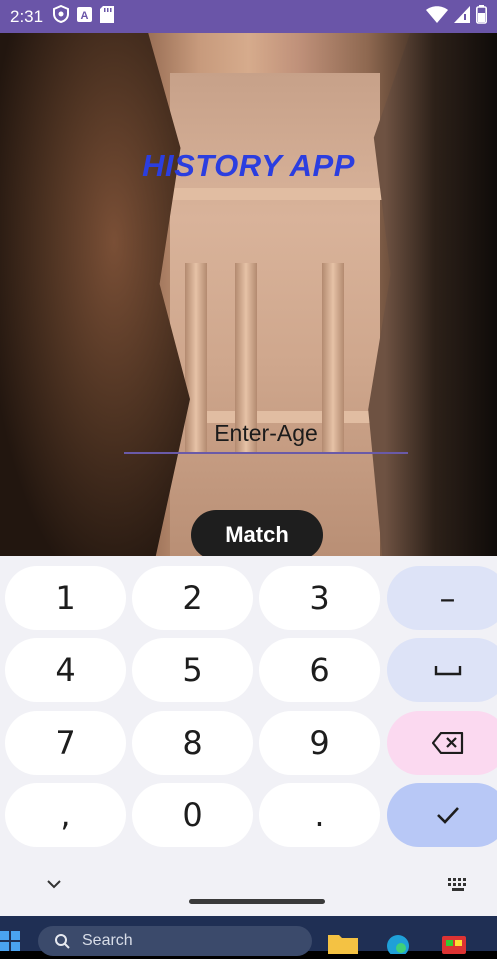 Image resolution: width=497 pixels, height=959 pixels. What do you see at coordinates (65, 743) in the screenshot?
I see `key-7: 7` at bounding box center [65, 743].